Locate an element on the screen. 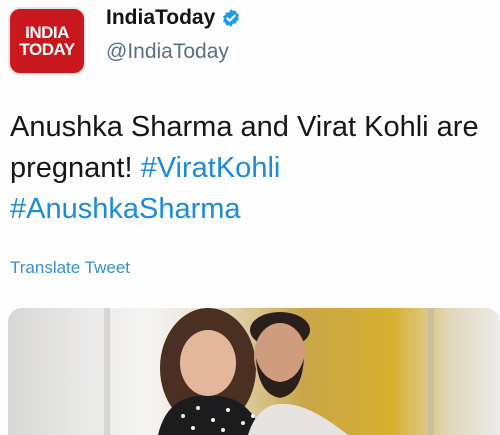 The height and width of the screenshot is (435, 500). translate-tweet-link: Translate Tweet is located at coordinates (70, 268).